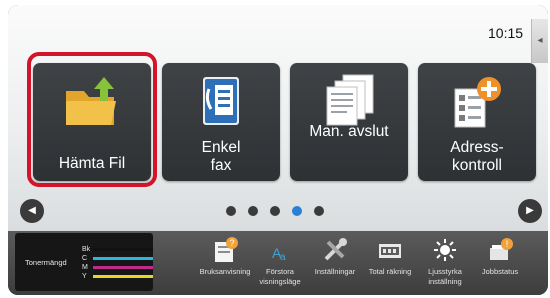 The height and width of the screenshot is (298, 550). What do you see at coordinates (32, 211) in the screenshot?
I see `previous-page-button: ◀` at bounding box center [32, 211].